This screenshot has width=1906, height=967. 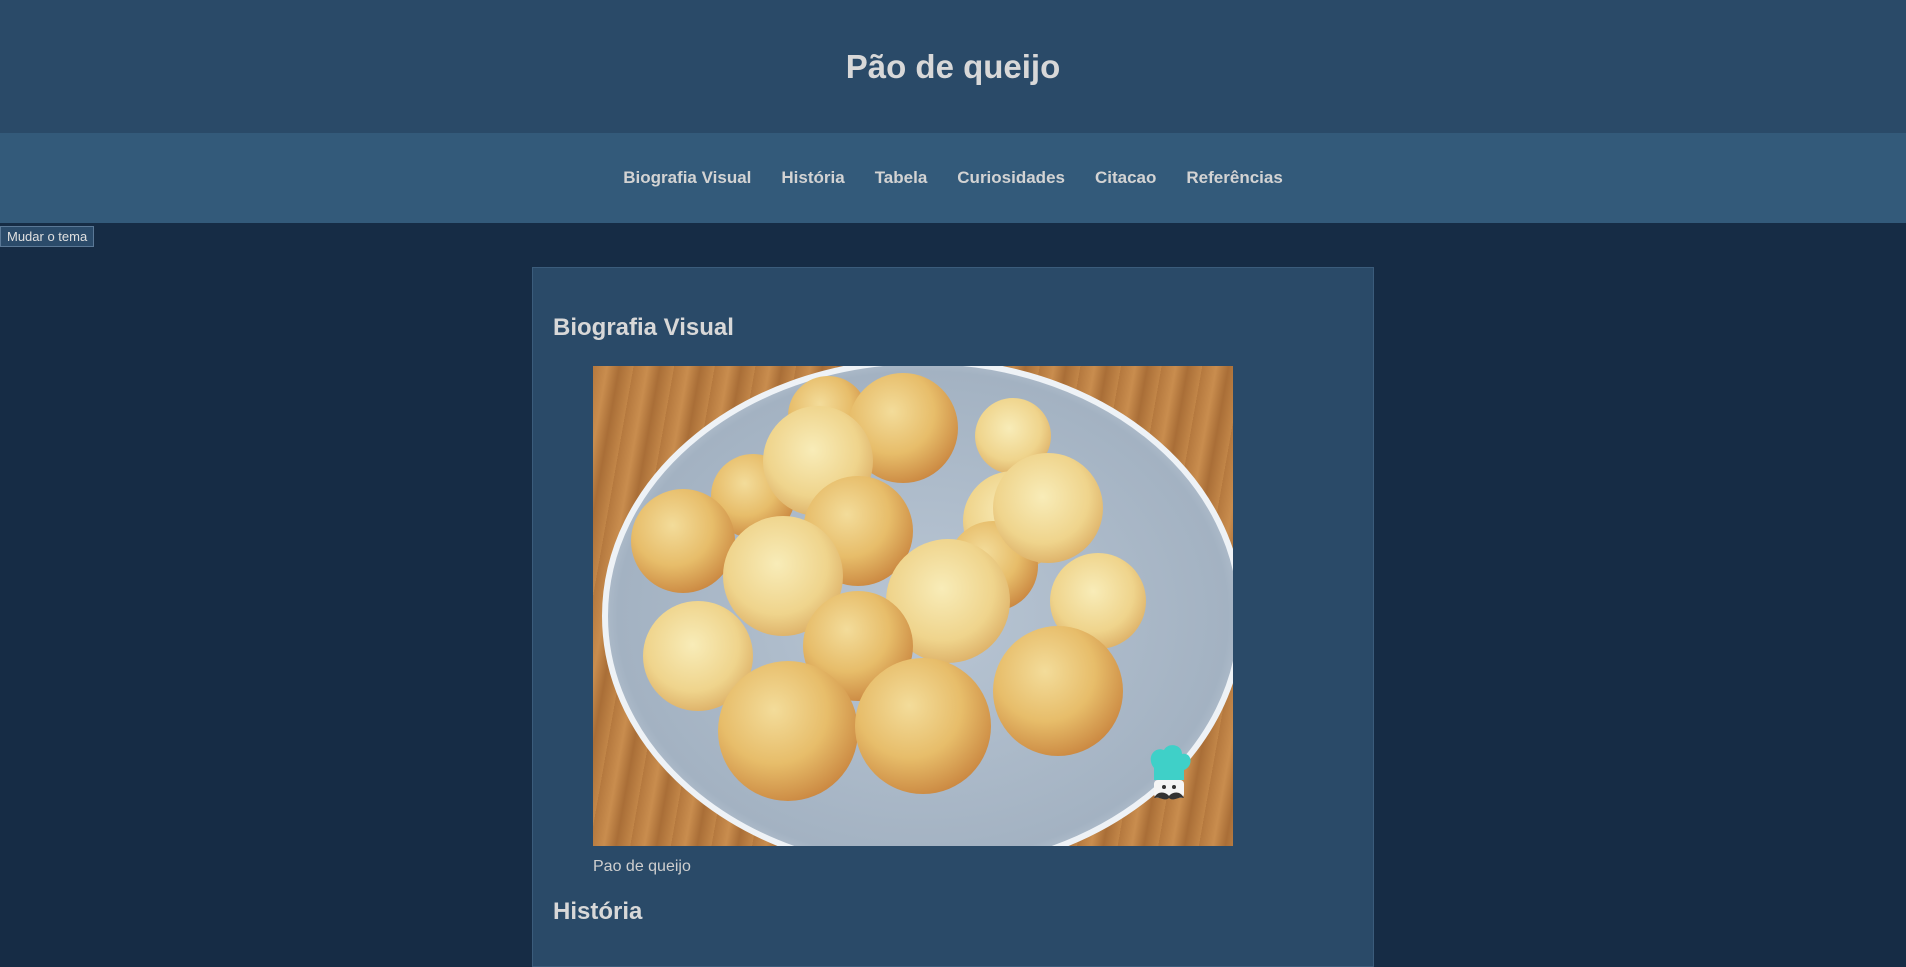 What do you see at coordinates (642, 866) in the screenshot?
I see `photo-caption: Pao de queijo` at bounding box center [642, 866].